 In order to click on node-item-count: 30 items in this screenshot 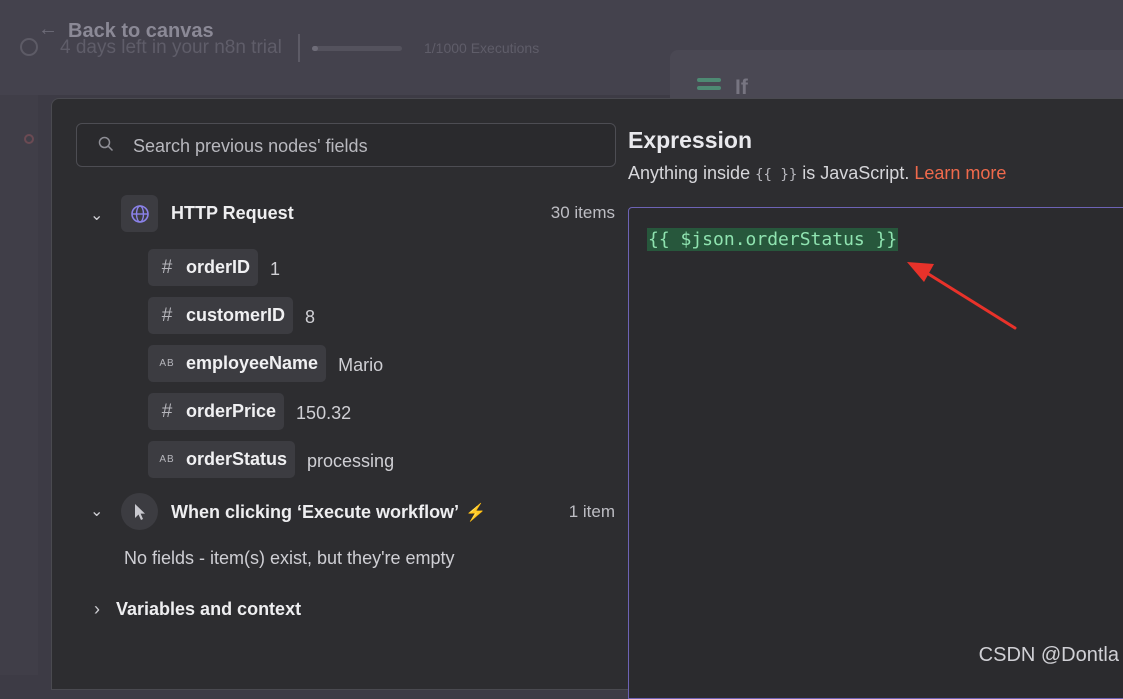, I will do `click(582, 212)`.